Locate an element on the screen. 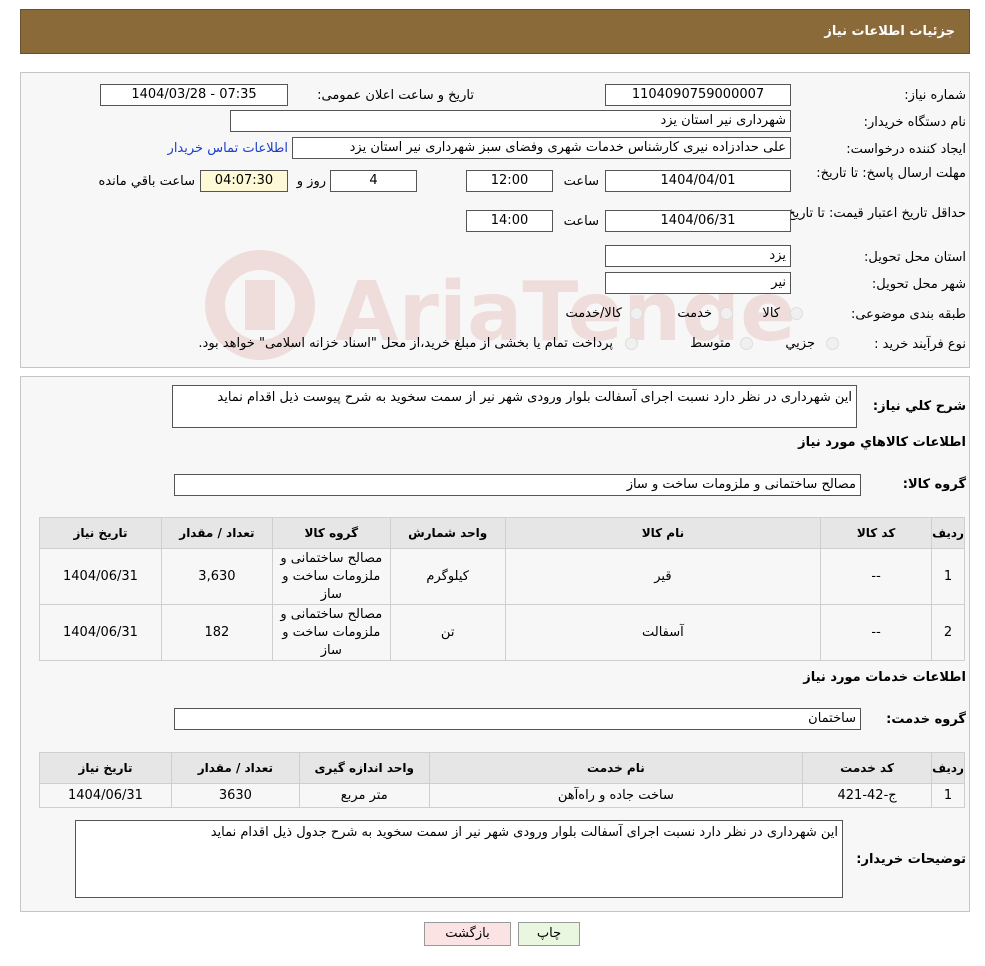 The image size is (985, 966). cell-qty: 3,630 is located at coordinates (216, 576).